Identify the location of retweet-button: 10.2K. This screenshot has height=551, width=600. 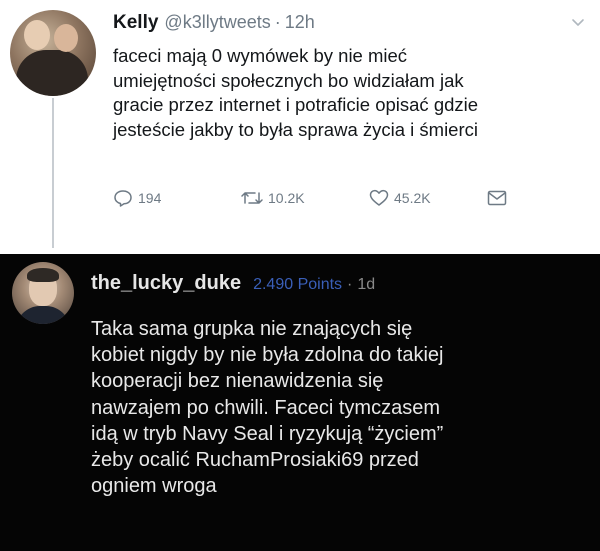
(273, 198).